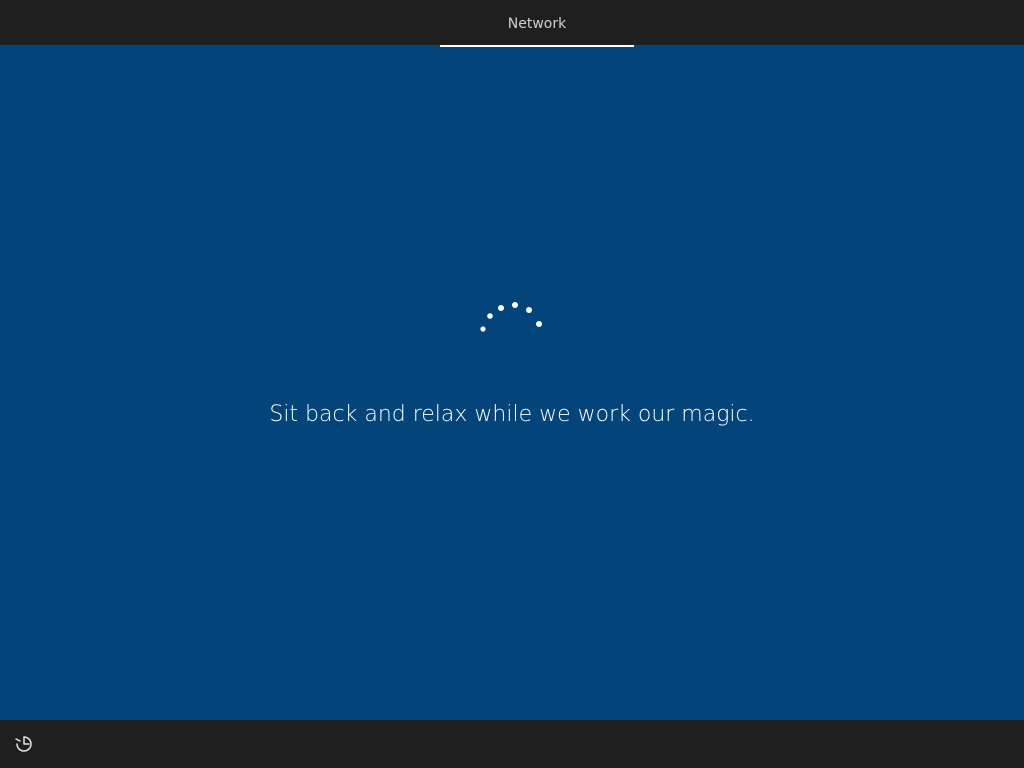 The width and height of the screenshot is (1024, 768). I want to click on top-navigation-bar: Network, so click(512, 23).